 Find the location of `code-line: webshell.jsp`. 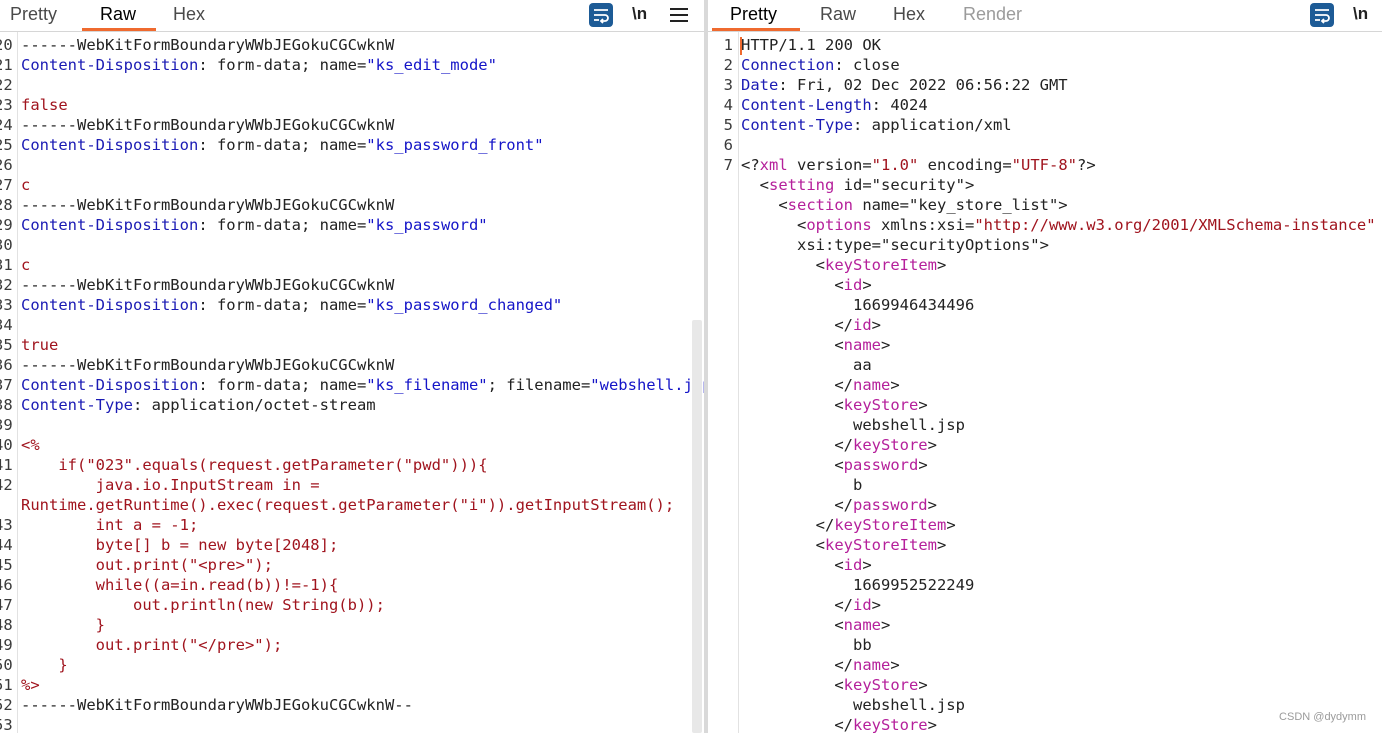

code-line: webshell.jsp is located at coordinates (1045, 425).